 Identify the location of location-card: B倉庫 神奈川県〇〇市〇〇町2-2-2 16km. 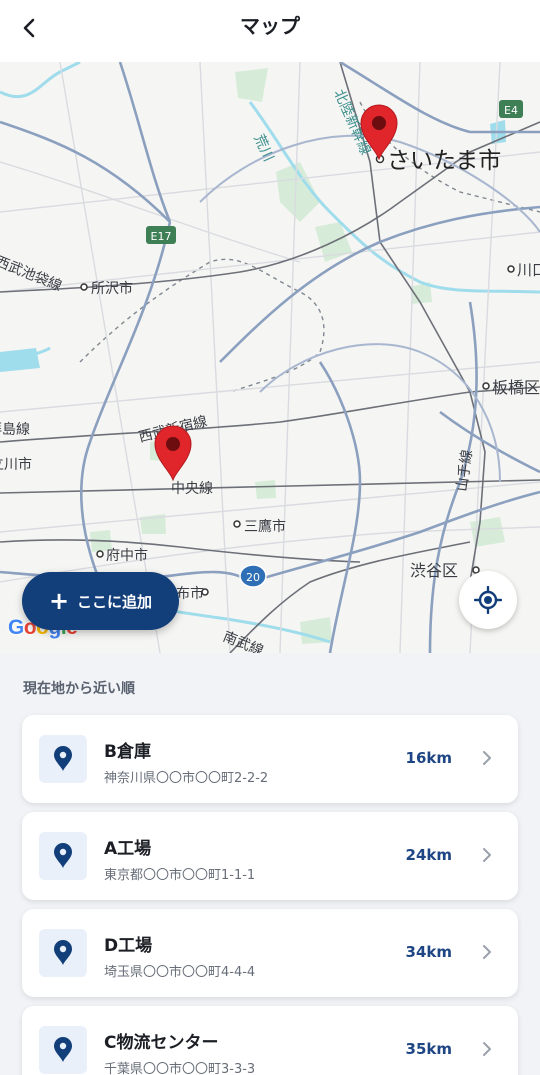
(270, 759).